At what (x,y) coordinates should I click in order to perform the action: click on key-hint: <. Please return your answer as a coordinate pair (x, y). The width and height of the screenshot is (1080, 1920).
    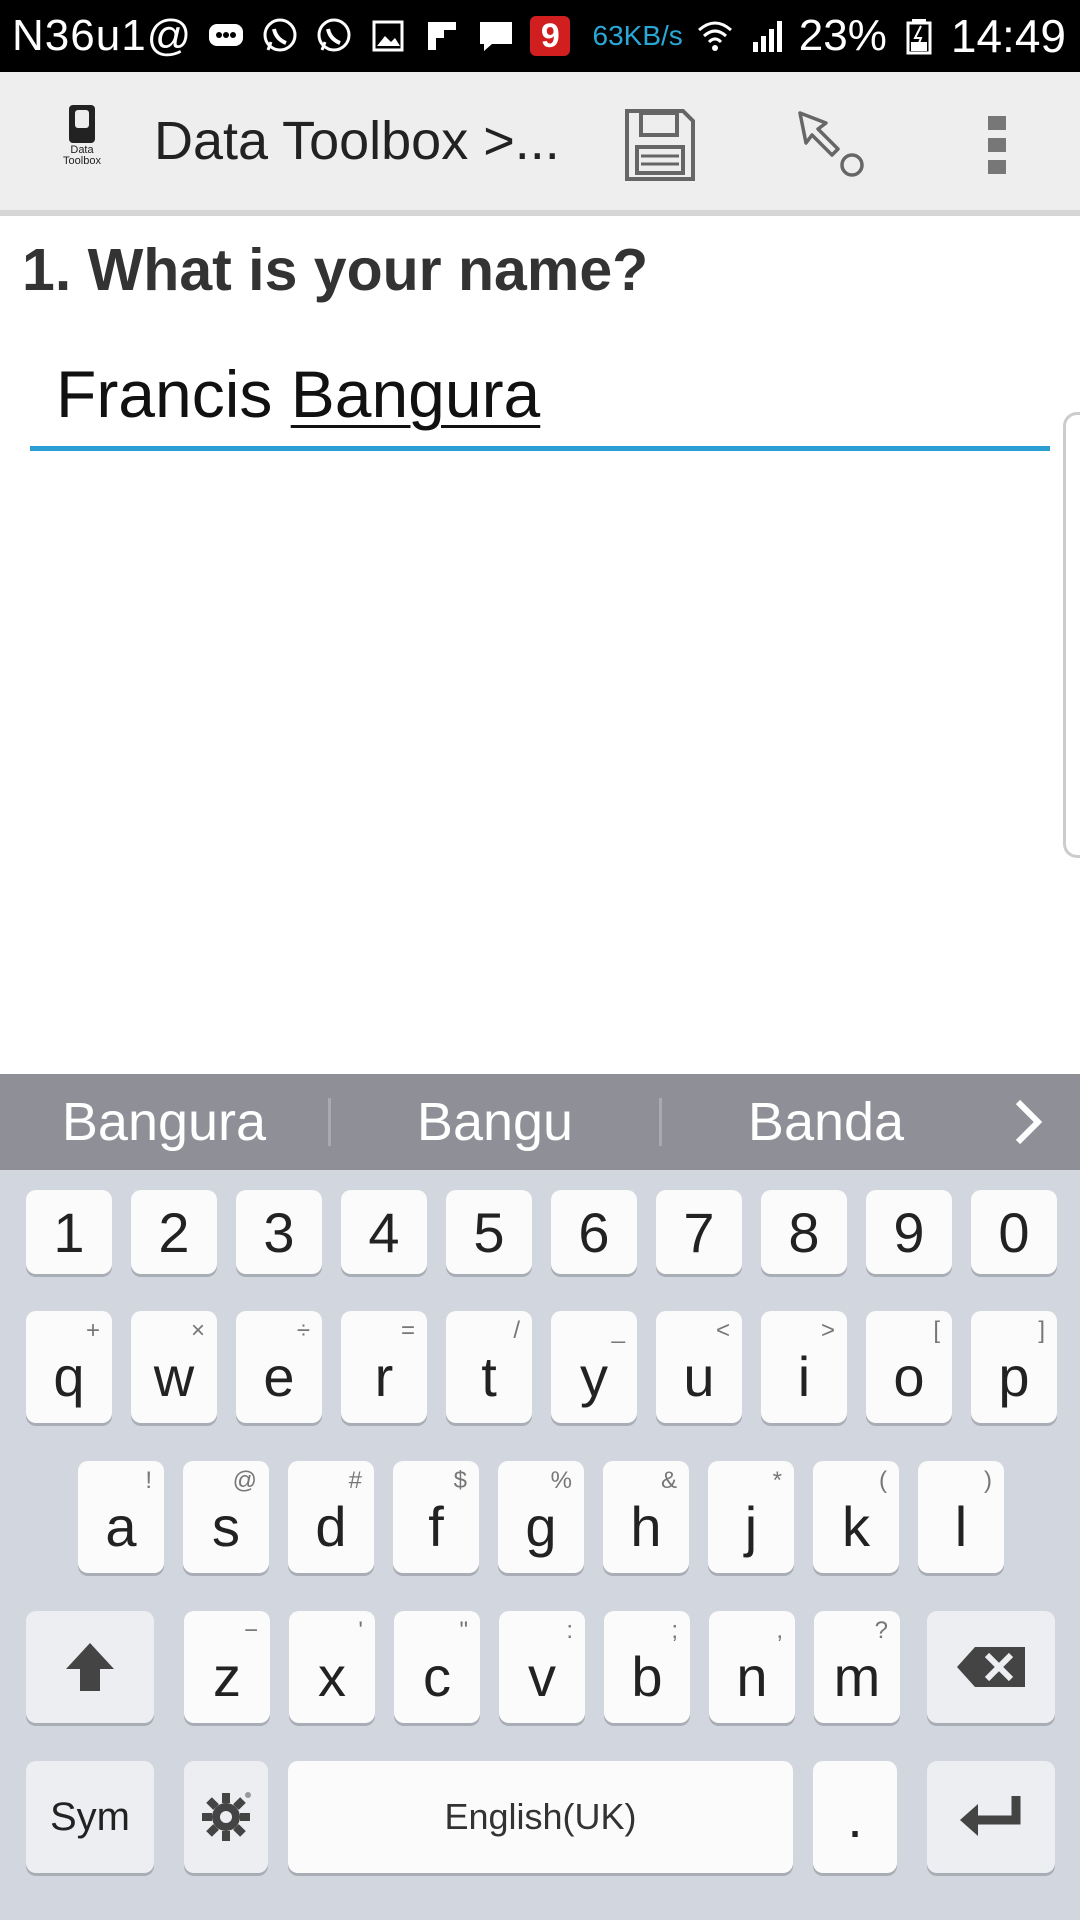
    Looking at the image, I should click on (722, 1330).